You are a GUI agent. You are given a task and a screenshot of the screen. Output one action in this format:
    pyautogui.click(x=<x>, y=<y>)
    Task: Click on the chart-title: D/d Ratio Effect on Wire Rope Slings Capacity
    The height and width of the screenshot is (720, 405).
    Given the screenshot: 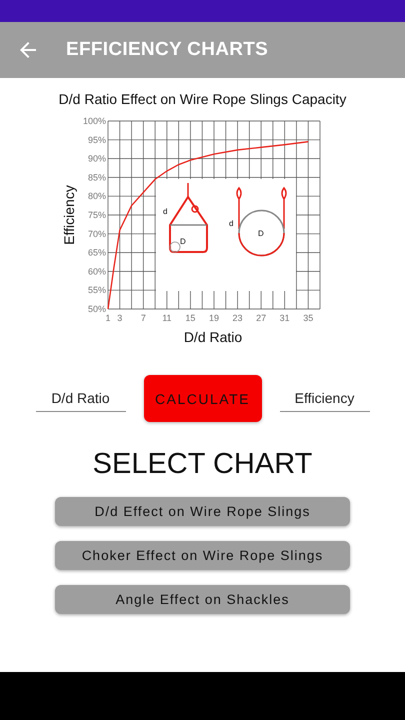 What is the action you would take?
    pyautogui.click(x=202, y=99)
    